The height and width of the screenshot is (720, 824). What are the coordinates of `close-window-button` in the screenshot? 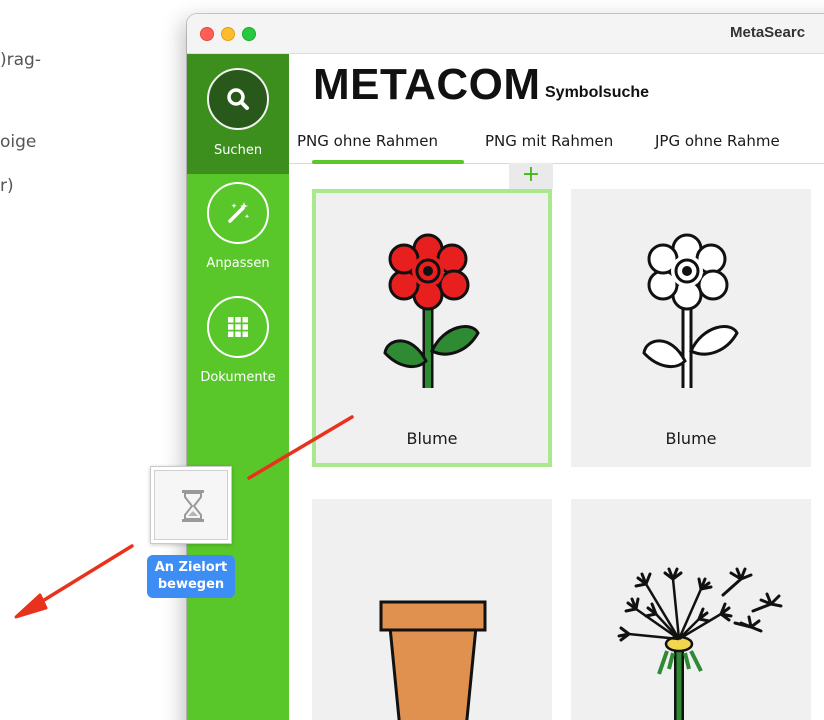 It's located at (207, 34).